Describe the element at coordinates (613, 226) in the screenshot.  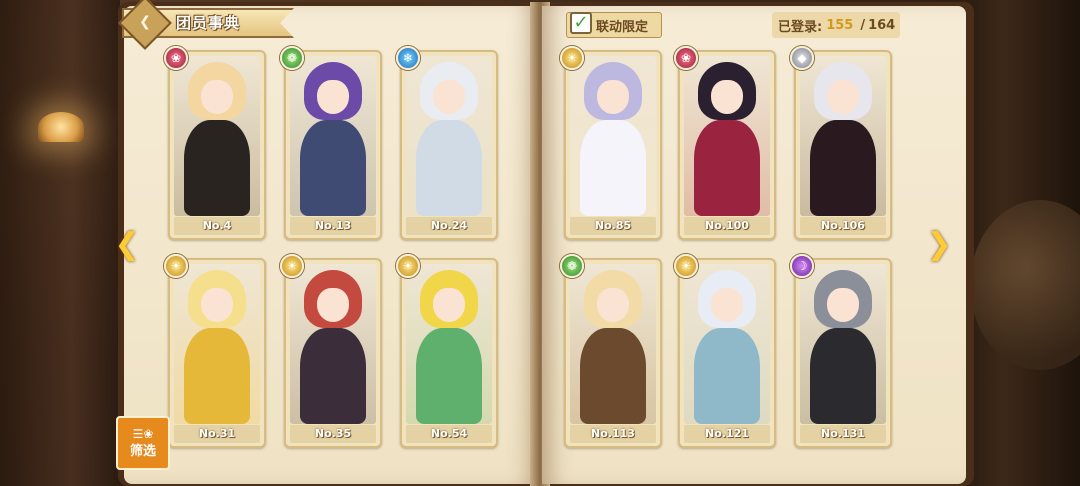
I see `character-number: No.85` at that location.